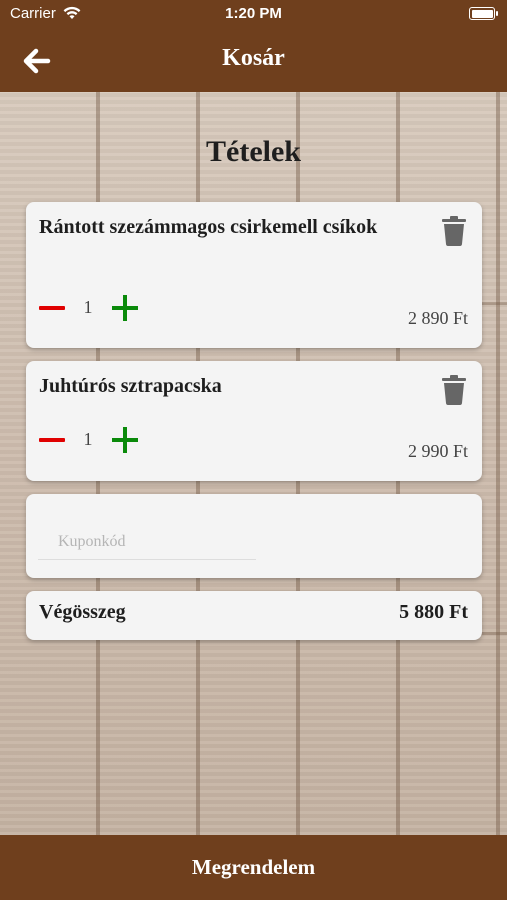 Image resolution: width=507 pixels, height=900 pixels. Describe the element at coordinates (253, 58) in the screenshot. I see `page-title: Kosár` at that location.